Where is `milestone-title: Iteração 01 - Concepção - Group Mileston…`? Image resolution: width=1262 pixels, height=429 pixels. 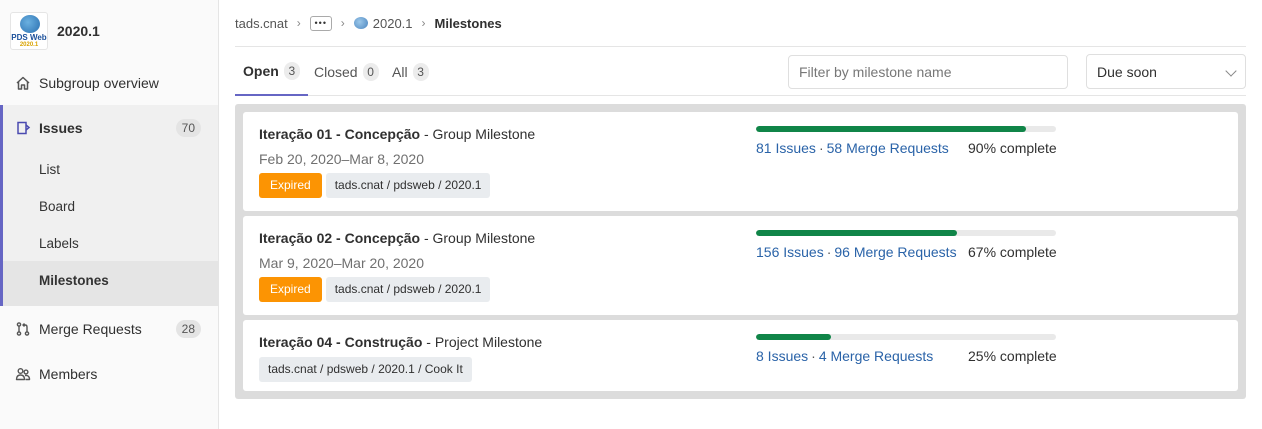 milestone-title: Iteração 01 - Concepção - Group Mileston… is located at coordinates (397, 134).